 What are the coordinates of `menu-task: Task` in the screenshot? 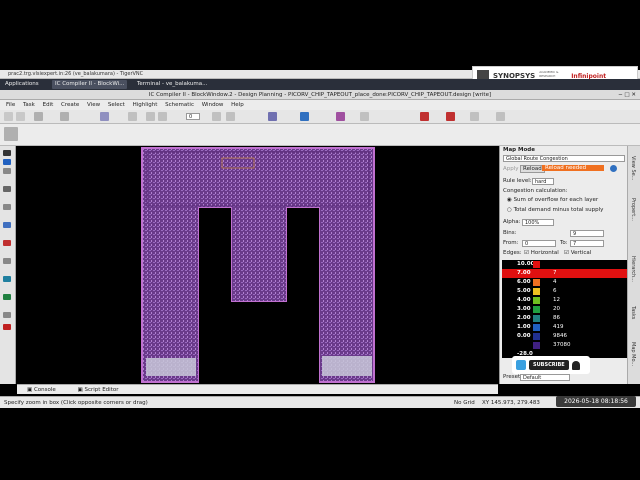 It's located at (29, 105).